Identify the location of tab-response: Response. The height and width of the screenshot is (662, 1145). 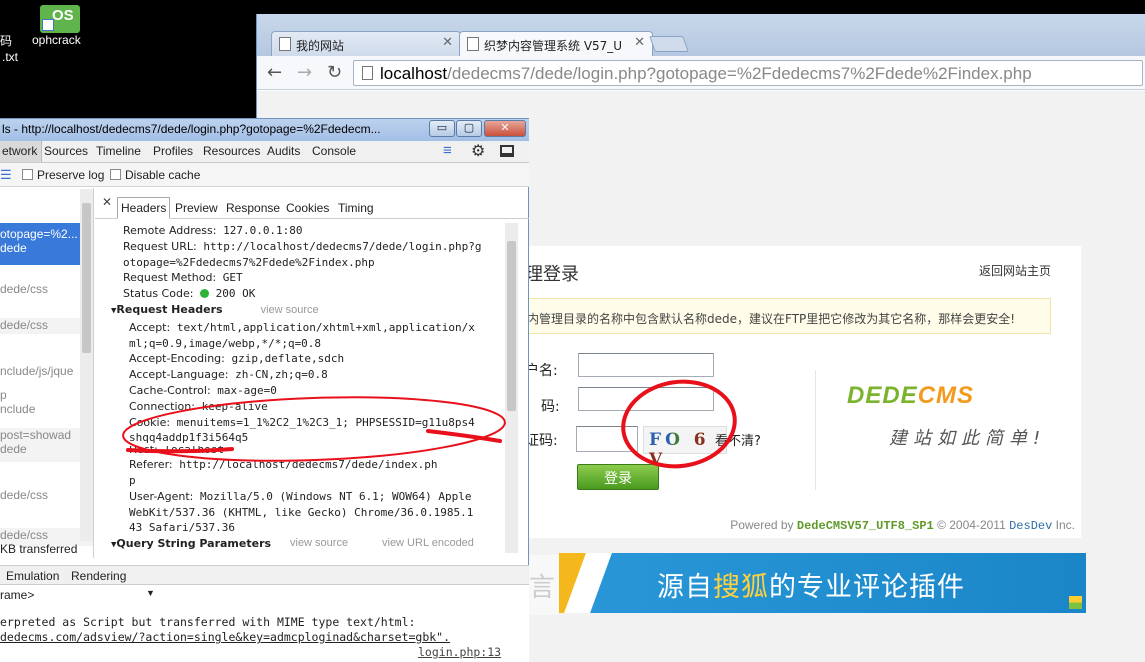
(253, 208).